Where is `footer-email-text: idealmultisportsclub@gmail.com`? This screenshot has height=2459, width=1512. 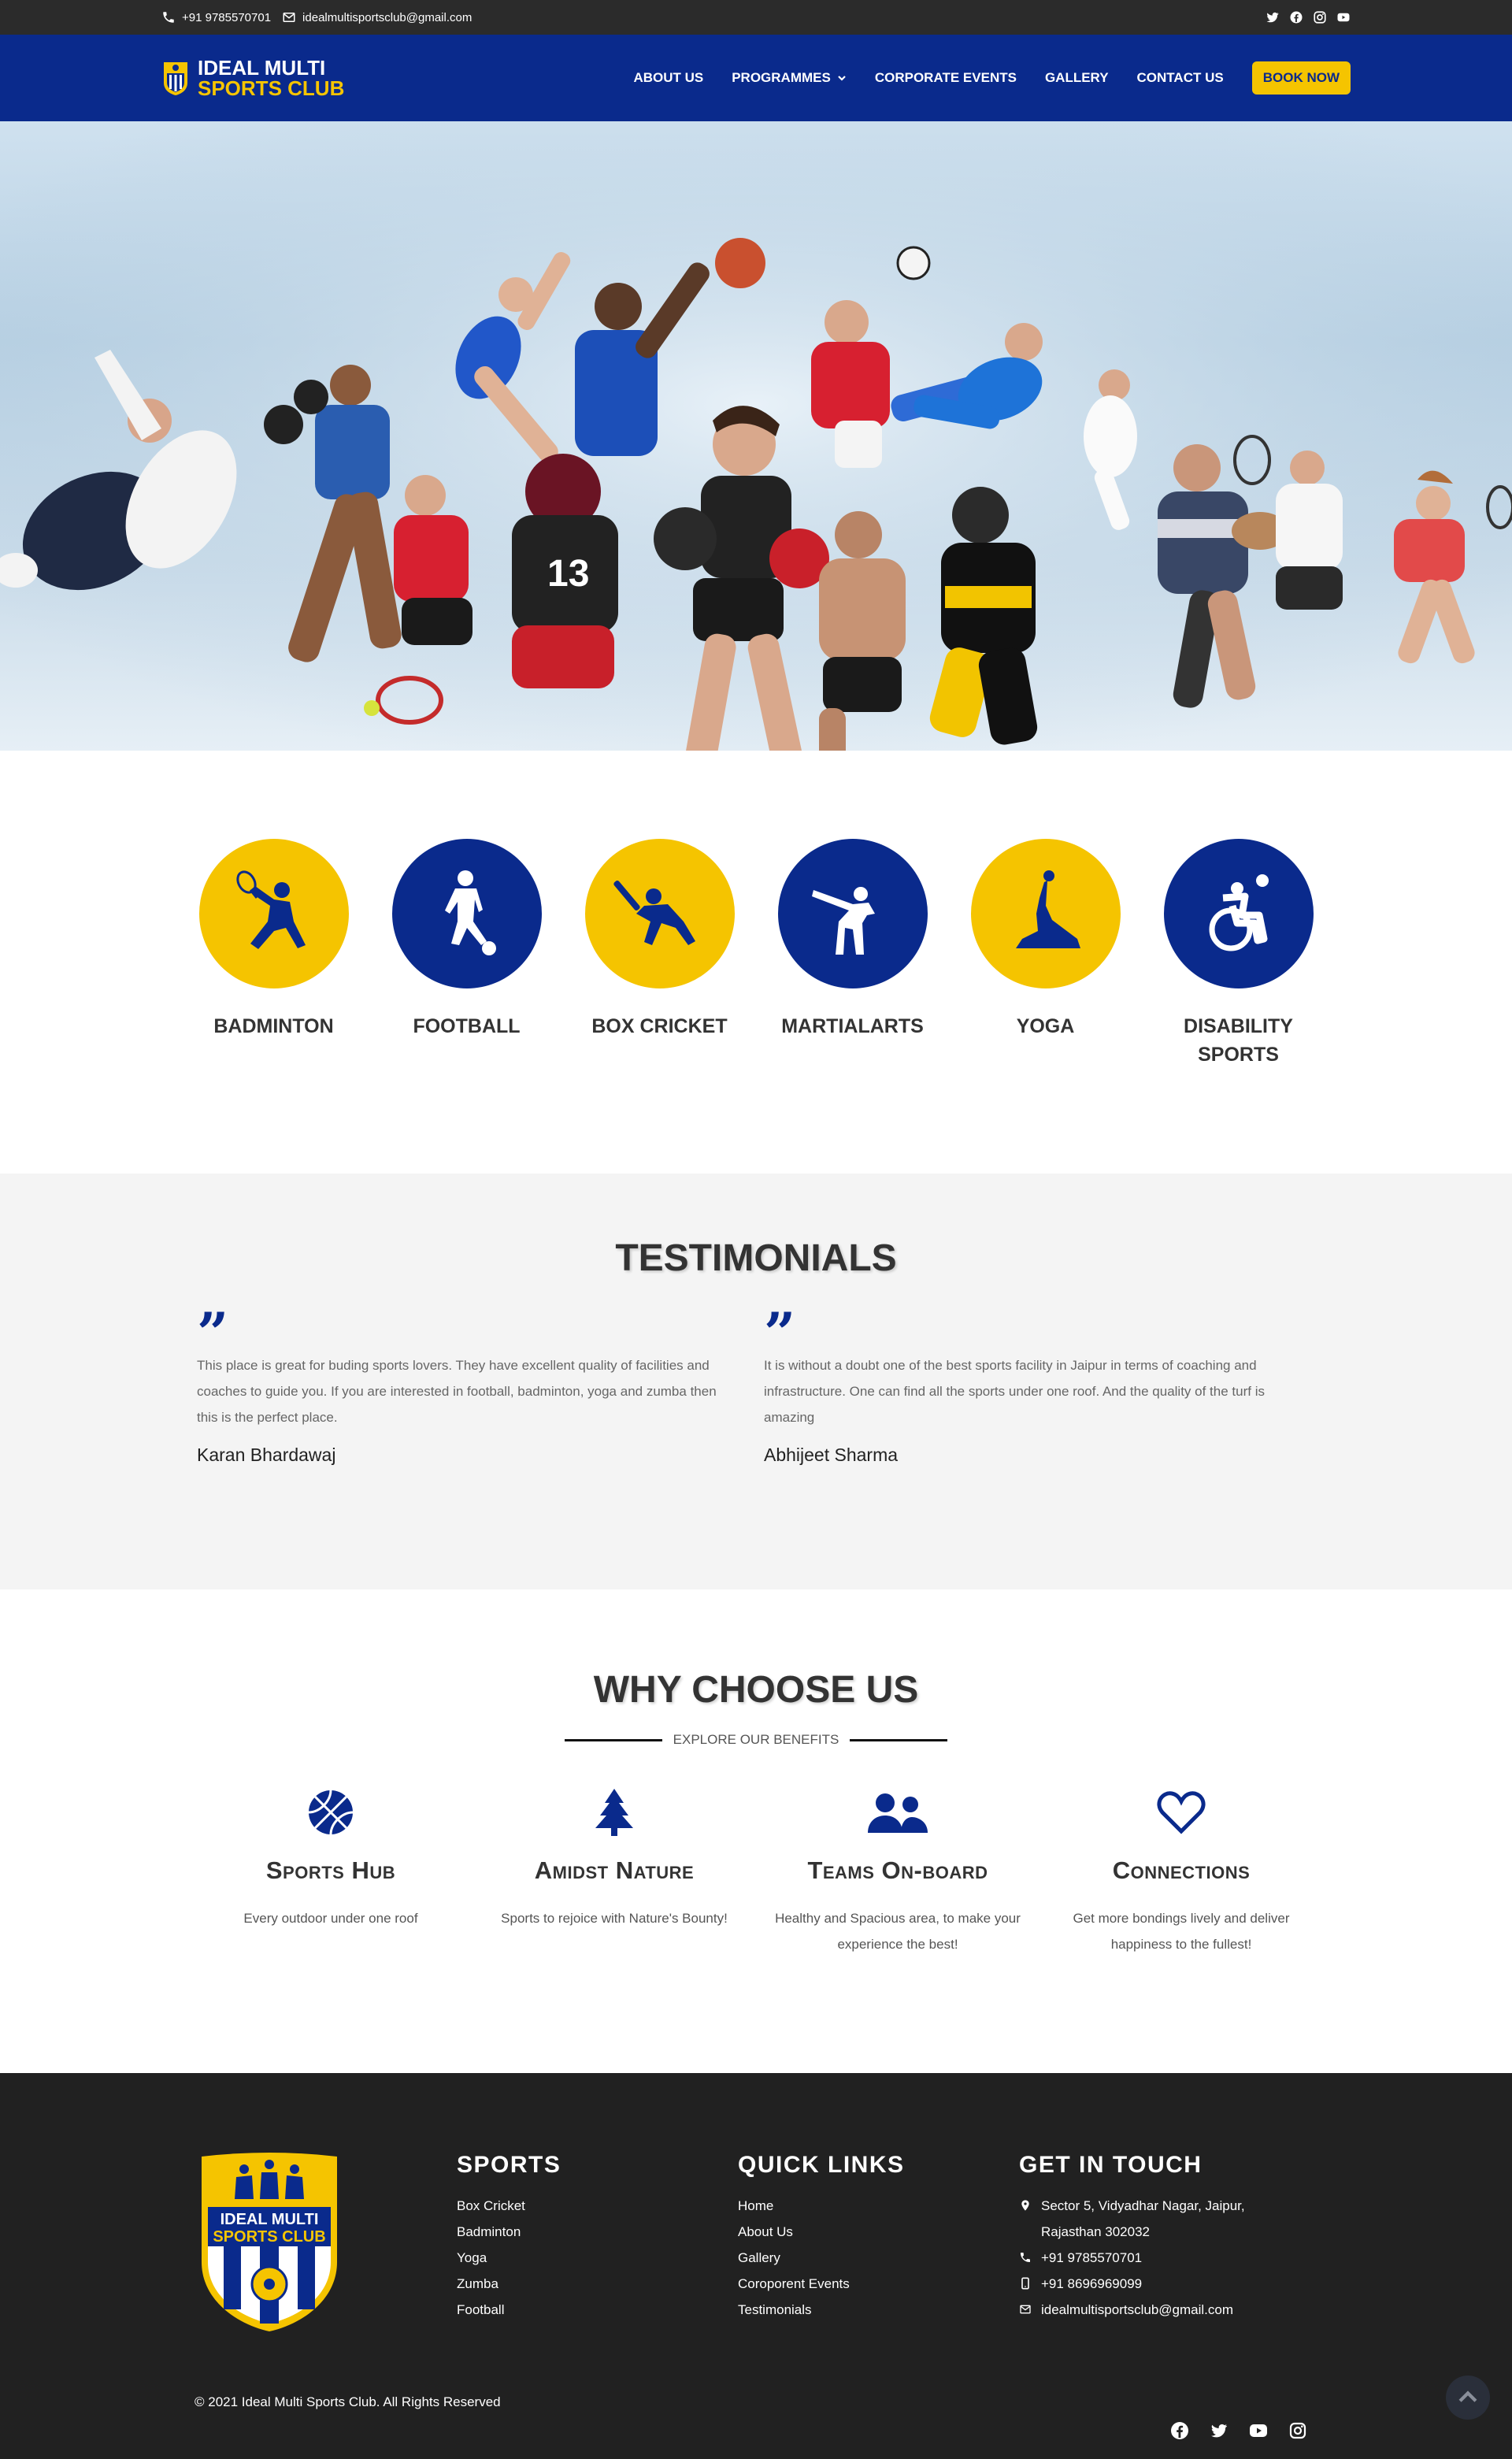
footer-email-text: idealmultisportsclub@gmail.com is located at coordinates (1137, 2309).